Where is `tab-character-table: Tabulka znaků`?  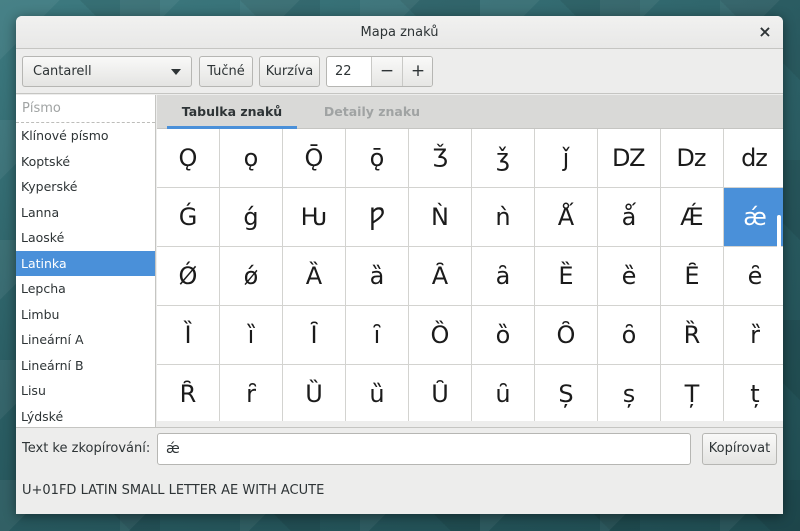
tab-character-table: Tabulka znaků is located at coordinates (232, 112).